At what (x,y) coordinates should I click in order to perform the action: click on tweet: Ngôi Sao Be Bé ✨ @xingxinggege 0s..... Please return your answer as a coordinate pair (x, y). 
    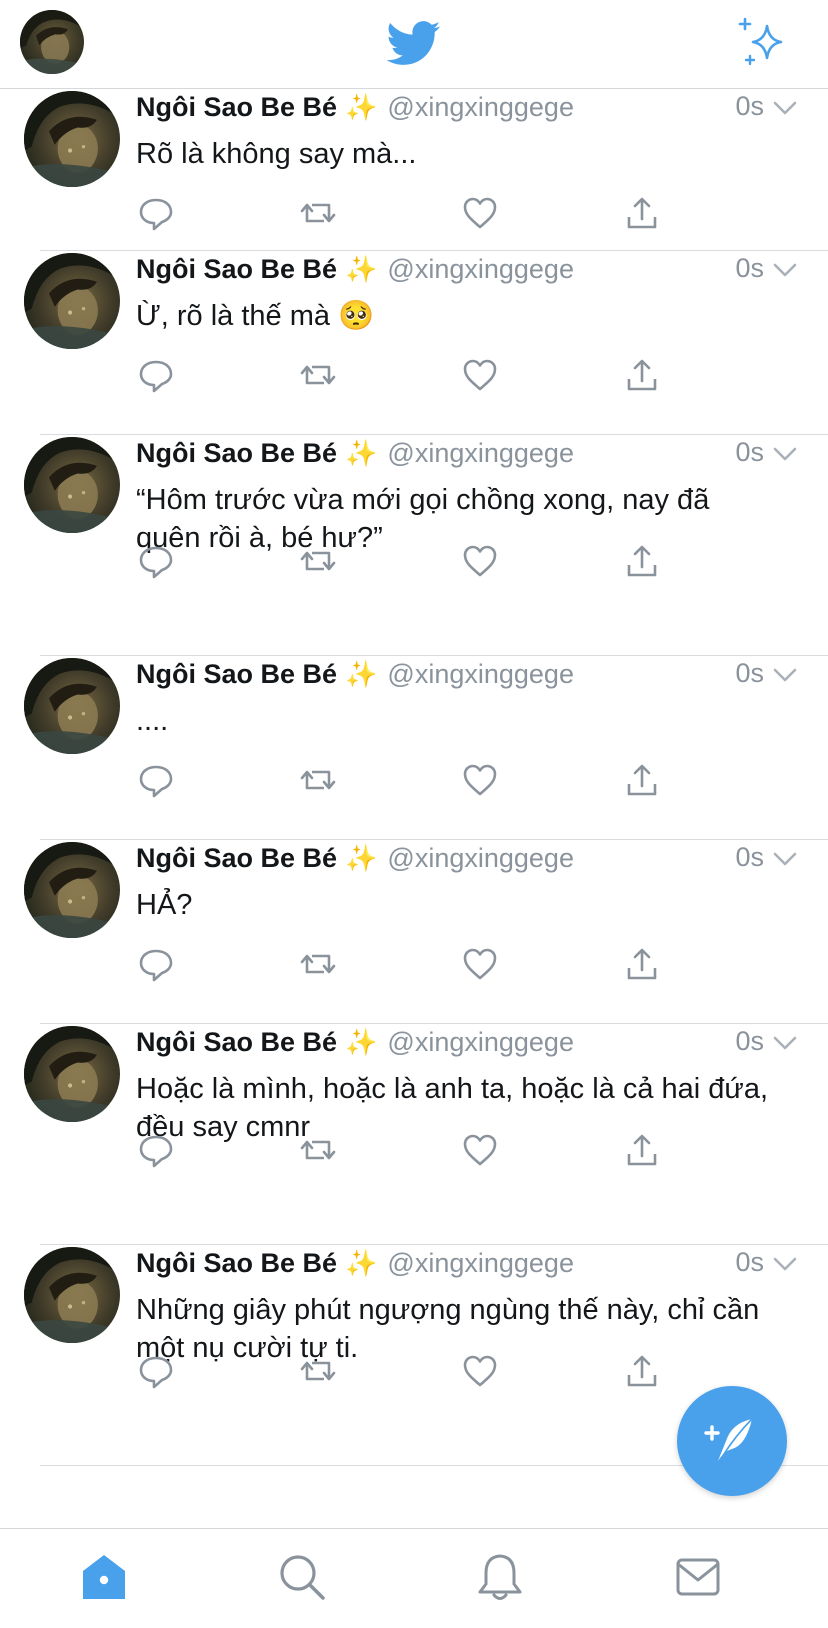
    Looking at the image, I should click on (414, 748).